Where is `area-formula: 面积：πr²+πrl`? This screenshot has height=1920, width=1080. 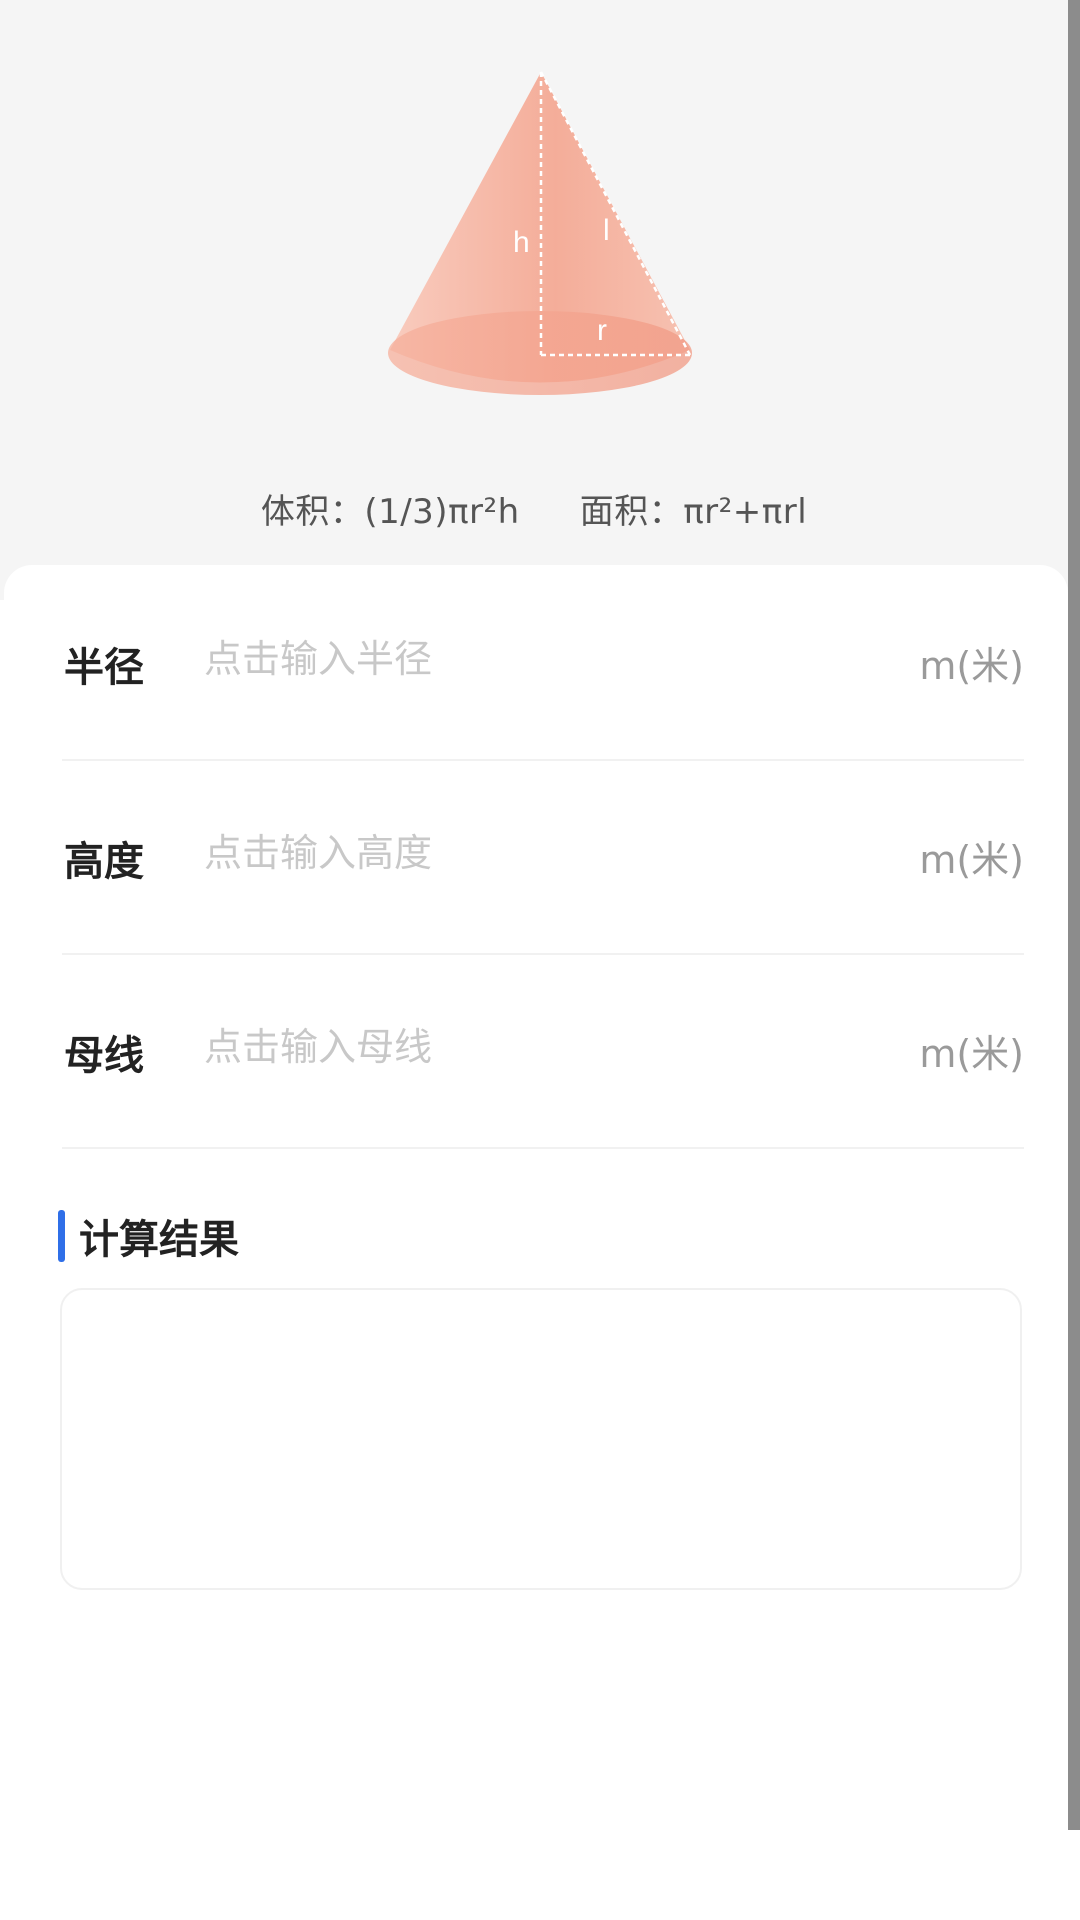
area-formula: 面积：πr²+πrl is located at coordinates (693, 512).